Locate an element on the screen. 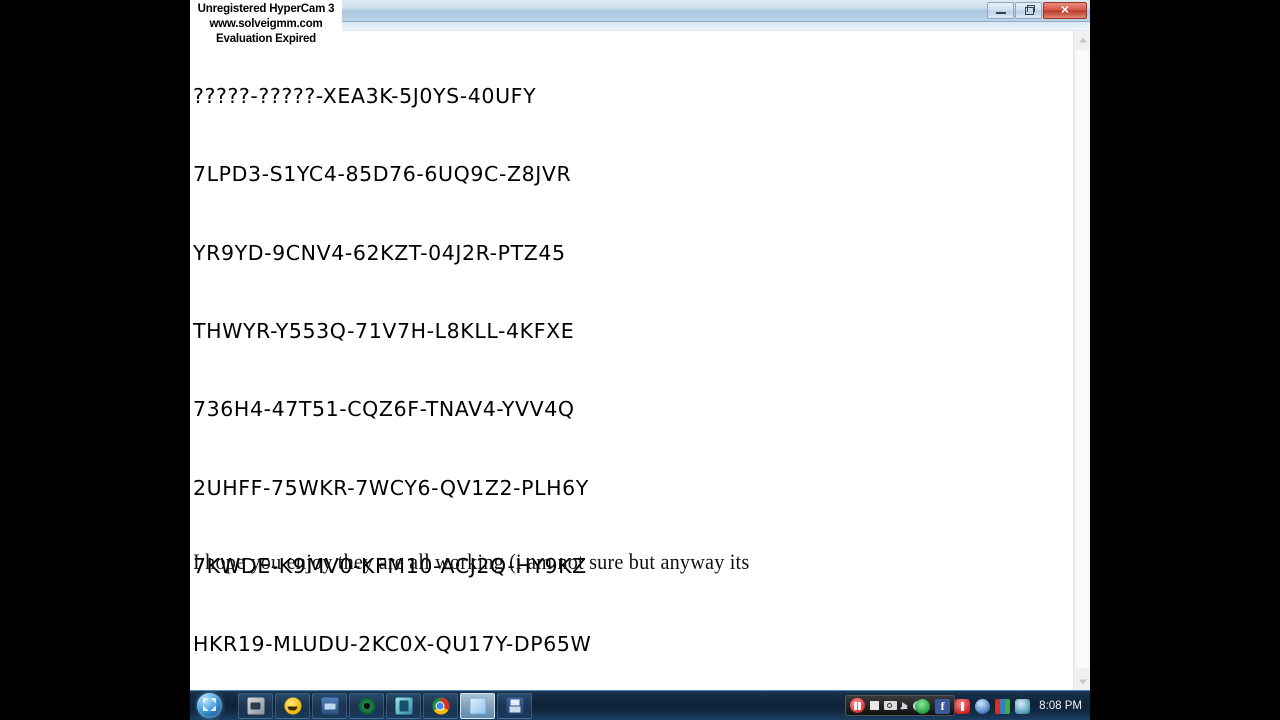 The width and height of the screenshot is (1280, 720). blue-window-icon is located at coordinates (329, 706).